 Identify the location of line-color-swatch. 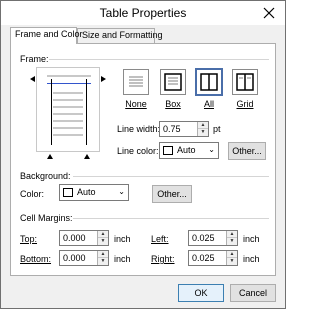
(168, 150).